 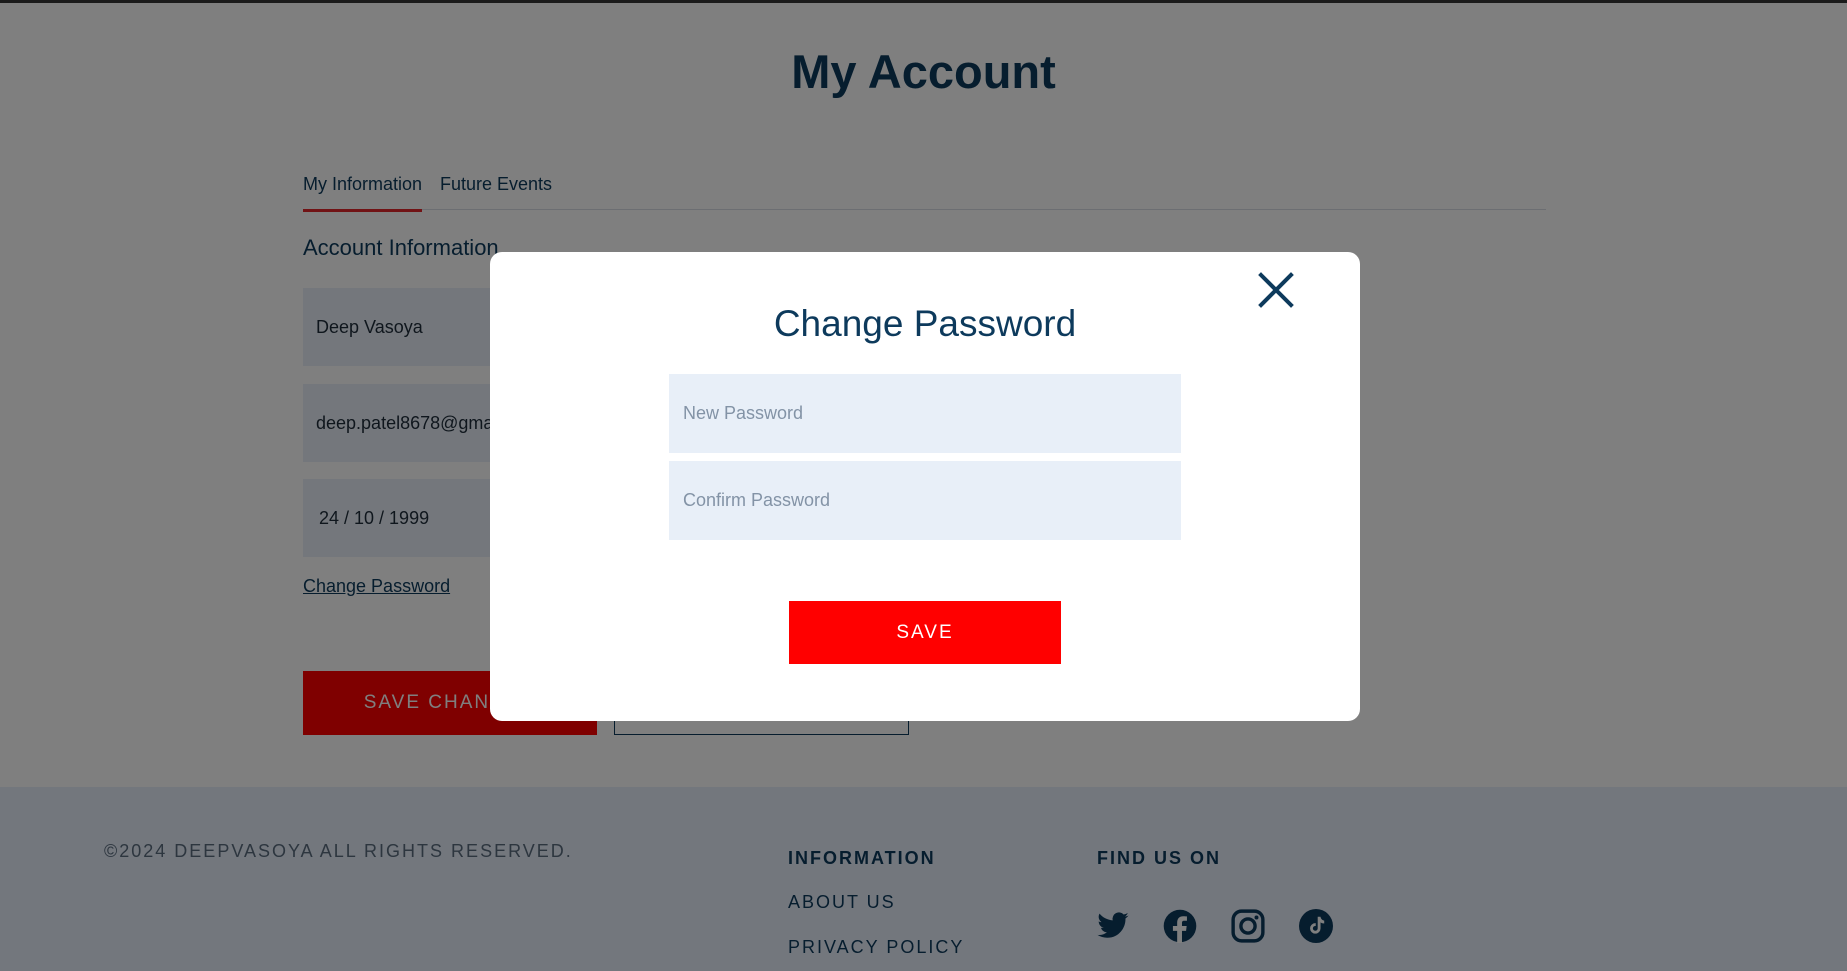 What do you see at coordinates (925, 323) in the screenshot?
I see `modal-title: Change Password` at bounding box center [925, 323].